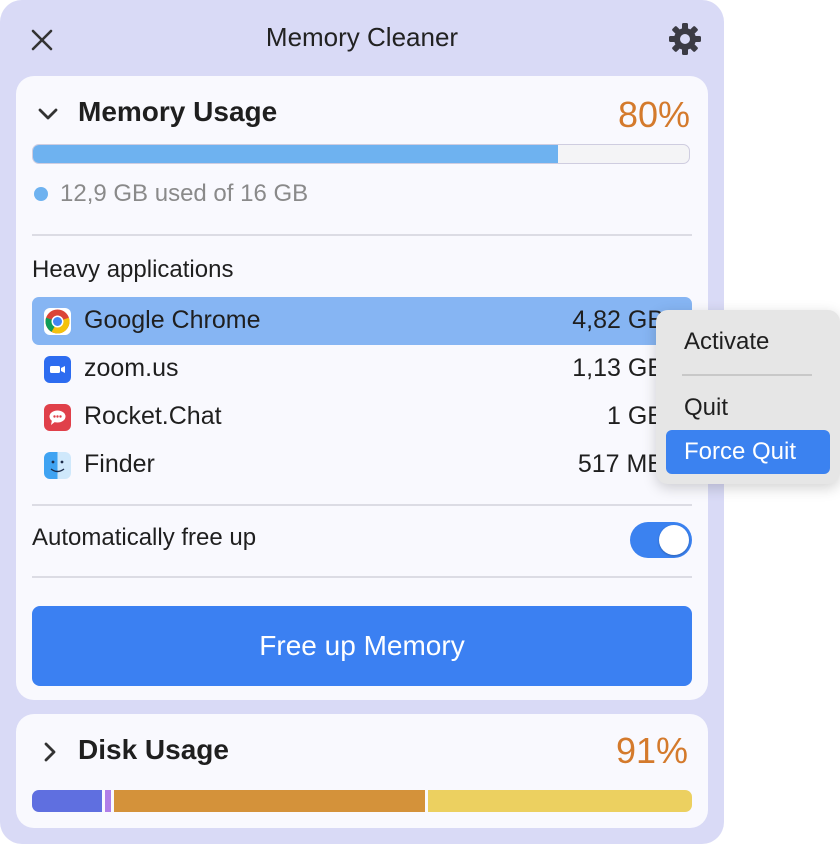  I want to click on app-row-rocket-chat: Rocket.Chat 1 GB, so click(362, 417).